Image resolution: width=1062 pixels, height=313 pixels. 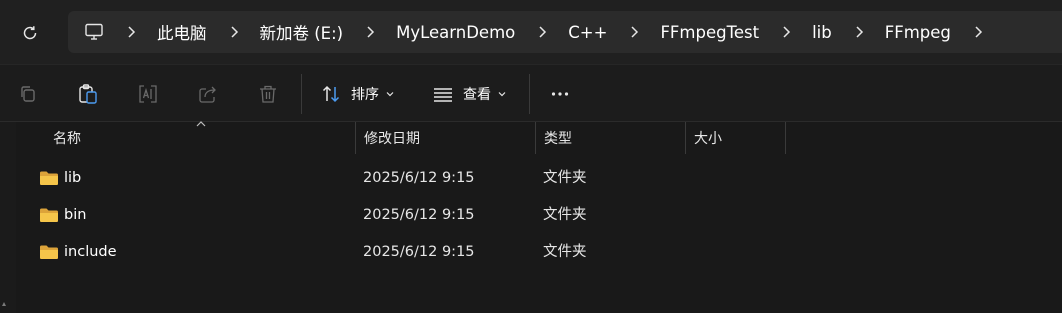 I want to click on more-options-button, so click(x=560, y=94).